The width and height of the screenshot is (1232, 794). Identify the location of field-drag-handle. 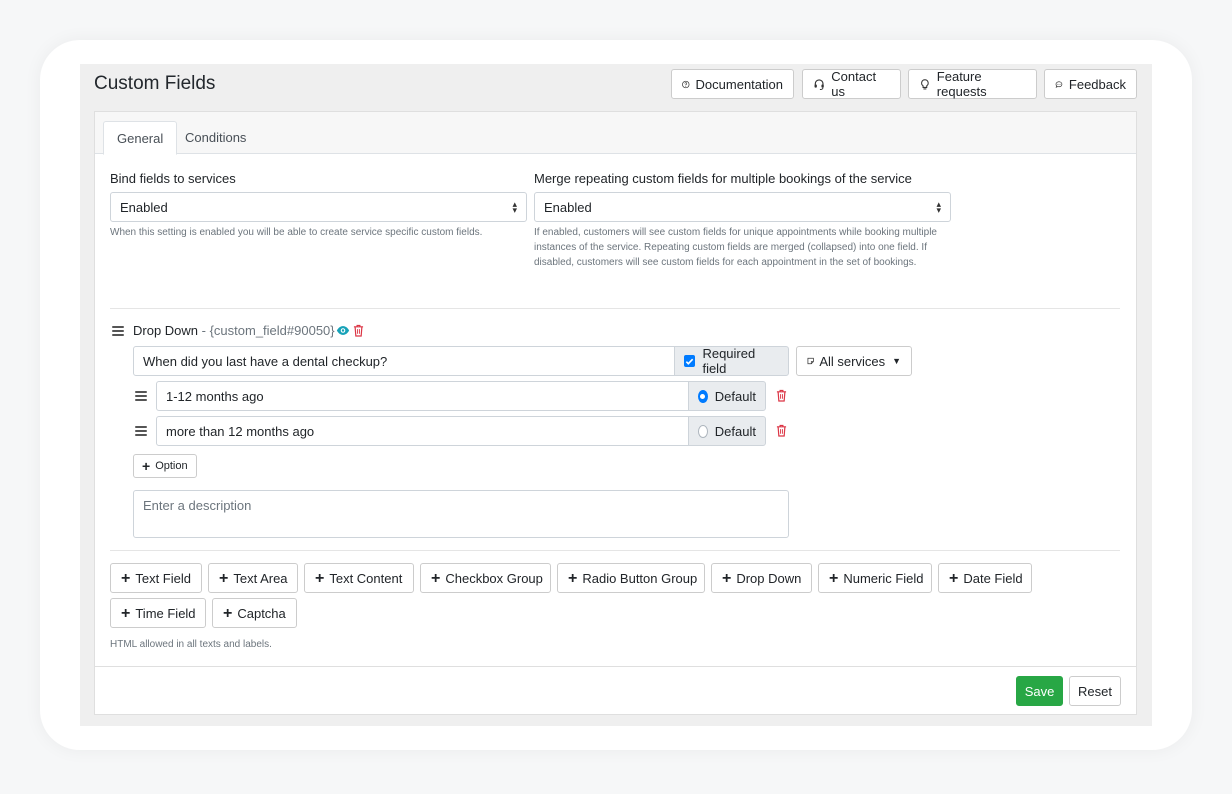
(118, 331).